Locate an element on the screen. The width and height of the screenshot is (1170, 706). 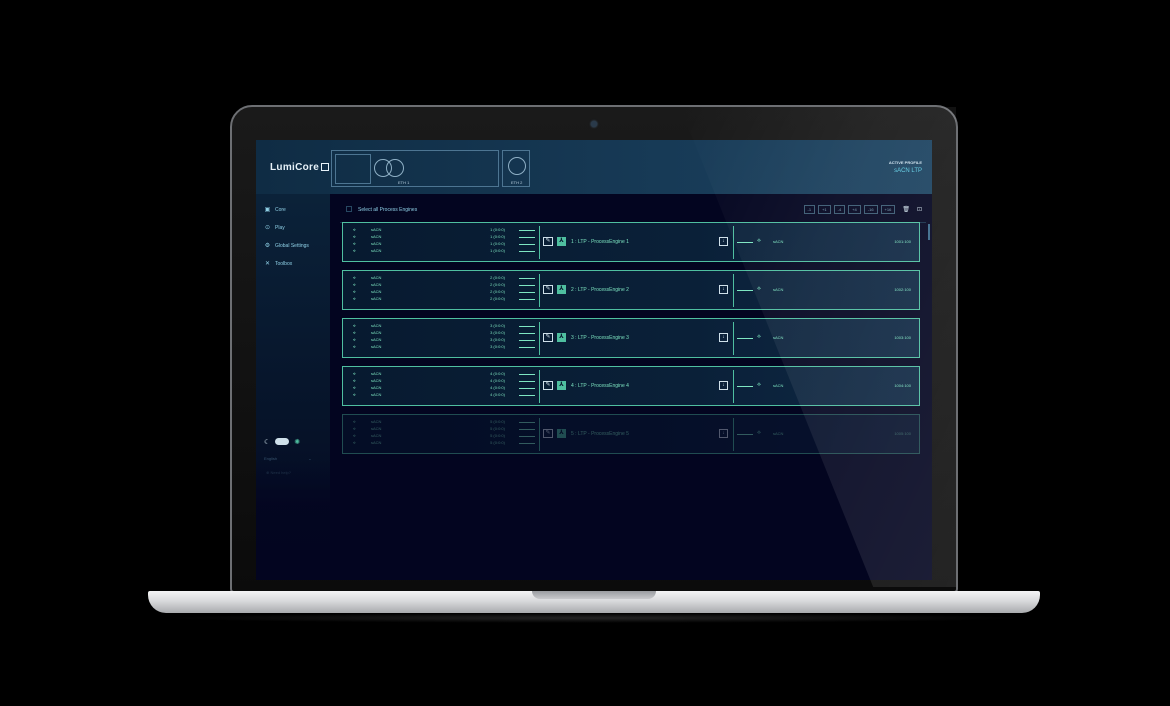
eth1-label: ETH 1 is located at coordinates (404, 182).